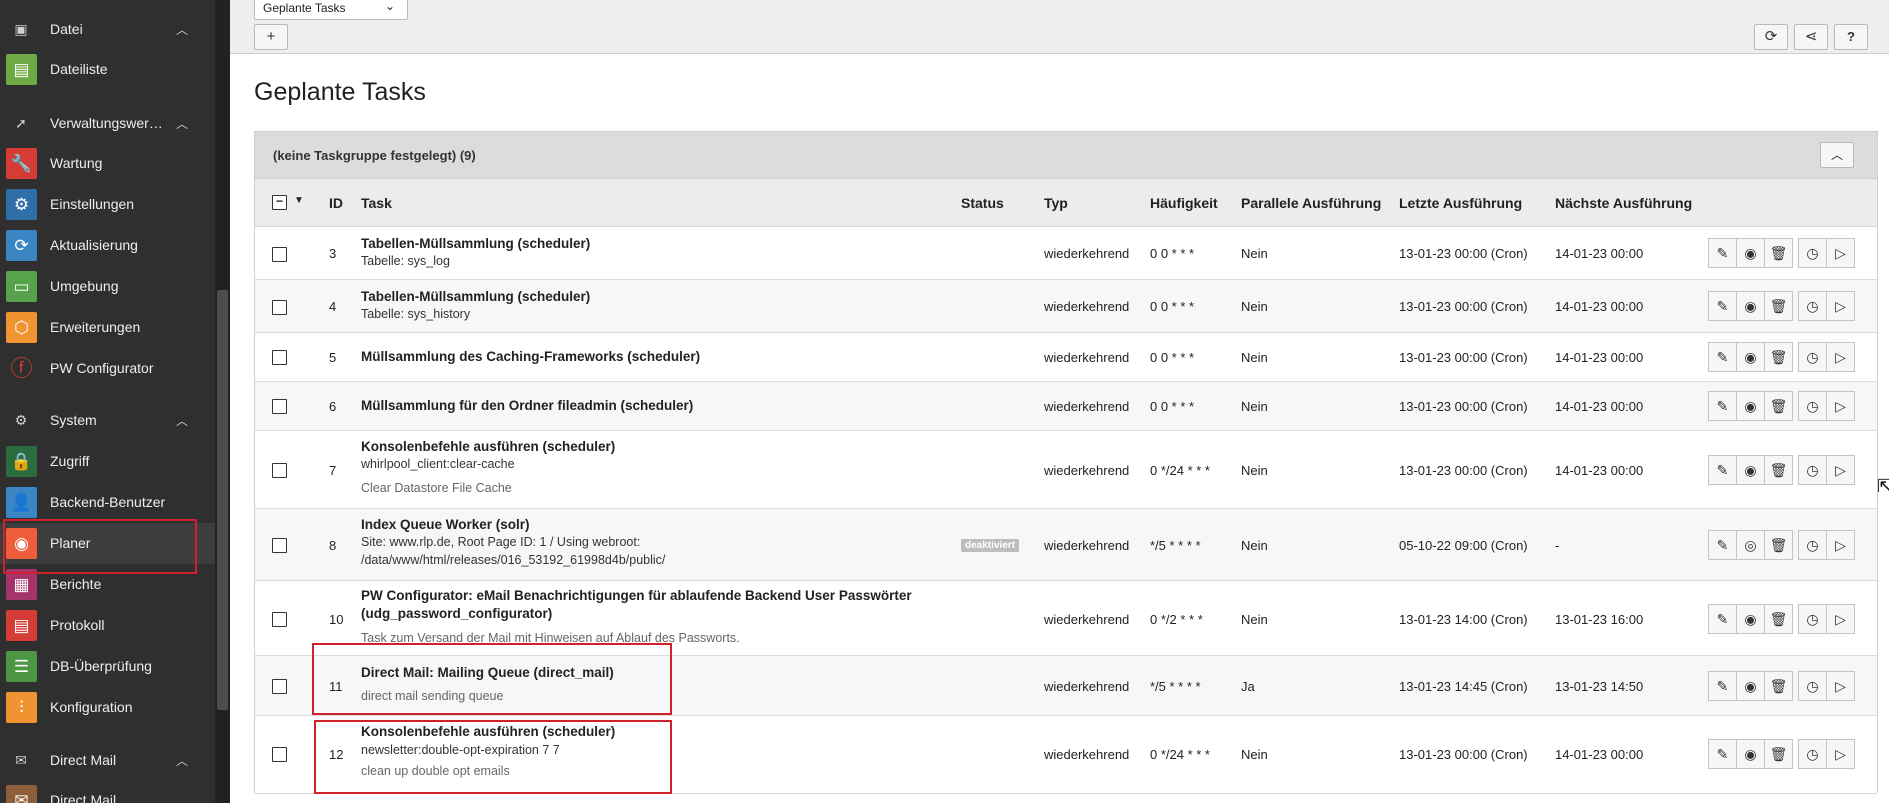 This screenshot has width=1889, height=803. I want to click on task-frequency: 0 0 * * *, so click(1172, 253).